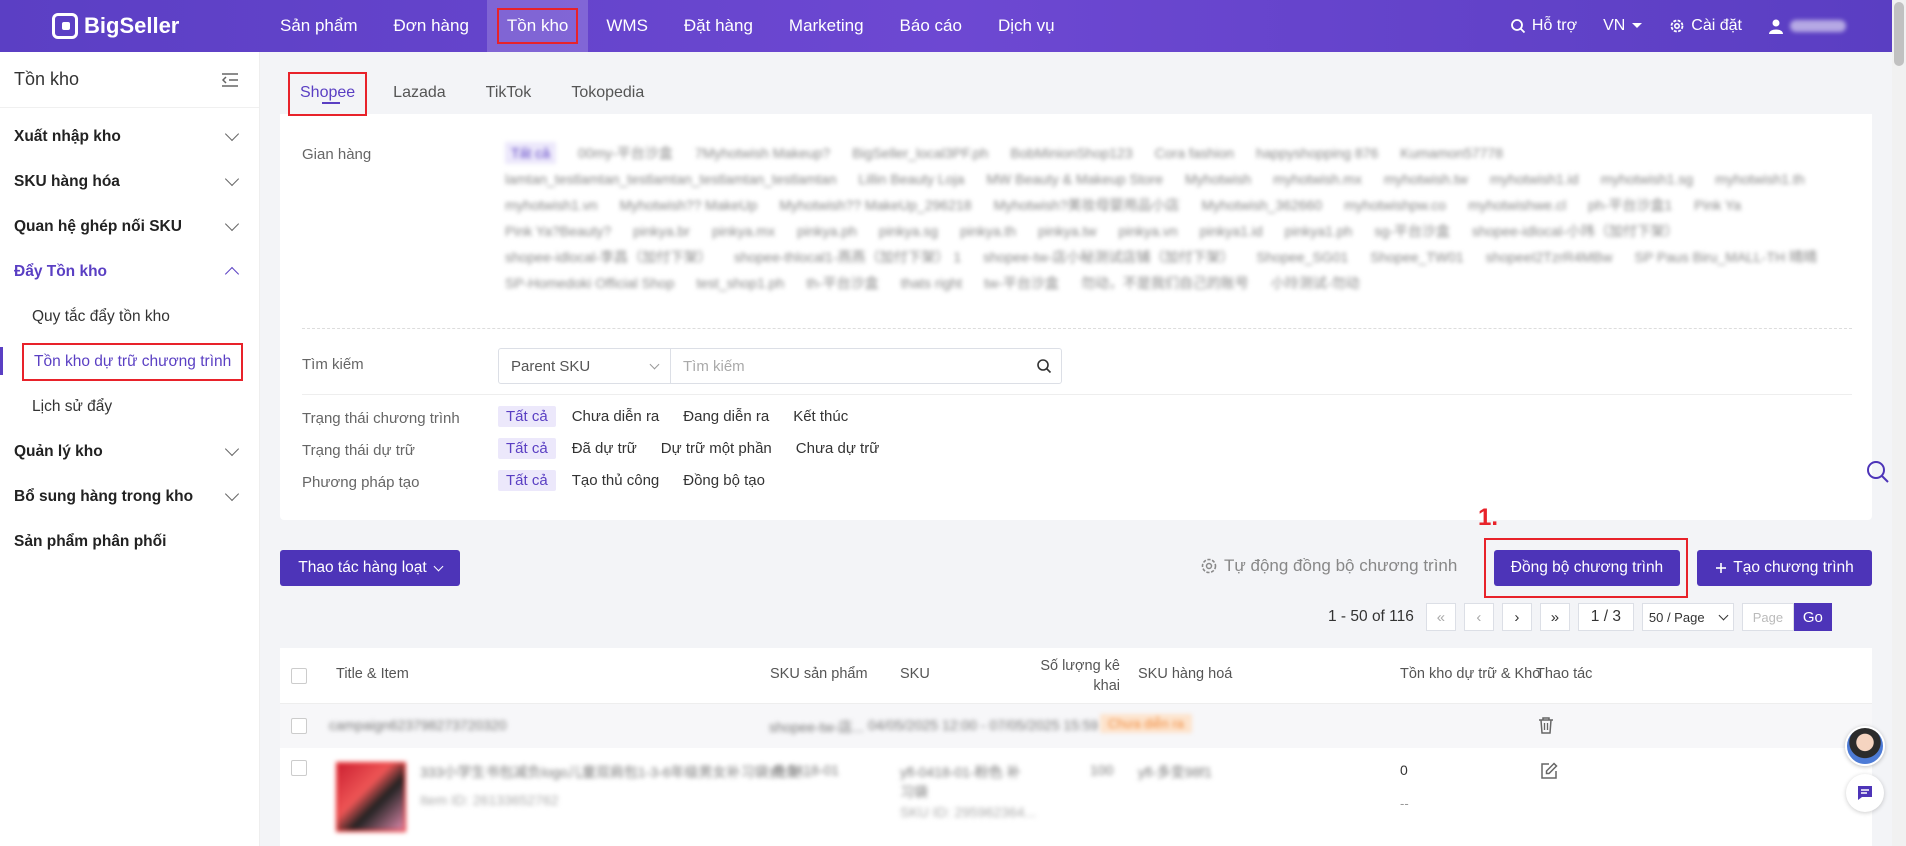  I want to click on store-option: Kumamon57778, so click(1451, 153).